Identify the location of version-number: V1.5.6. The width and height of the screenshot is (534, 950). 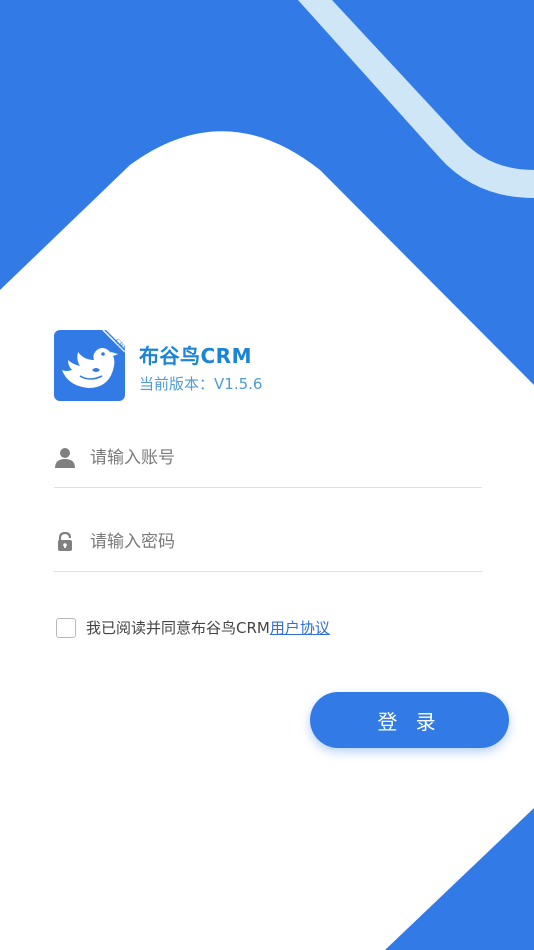
(238, 384).